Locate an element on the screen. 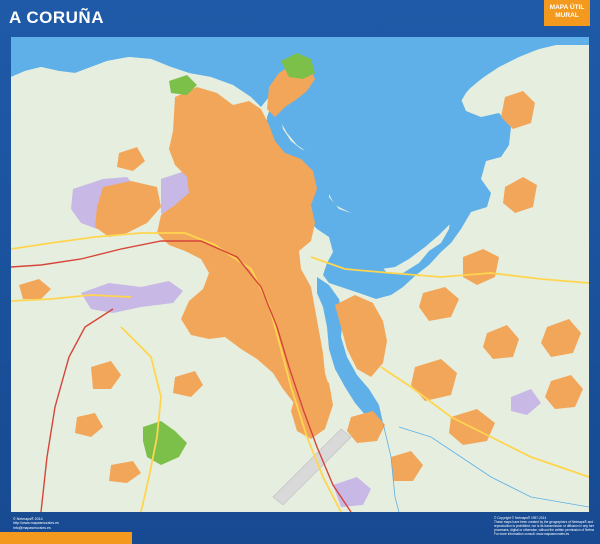 The width and height of the screenshot is (600, 544). map-title: A CORUÑA is located at coordinates (56, 17).